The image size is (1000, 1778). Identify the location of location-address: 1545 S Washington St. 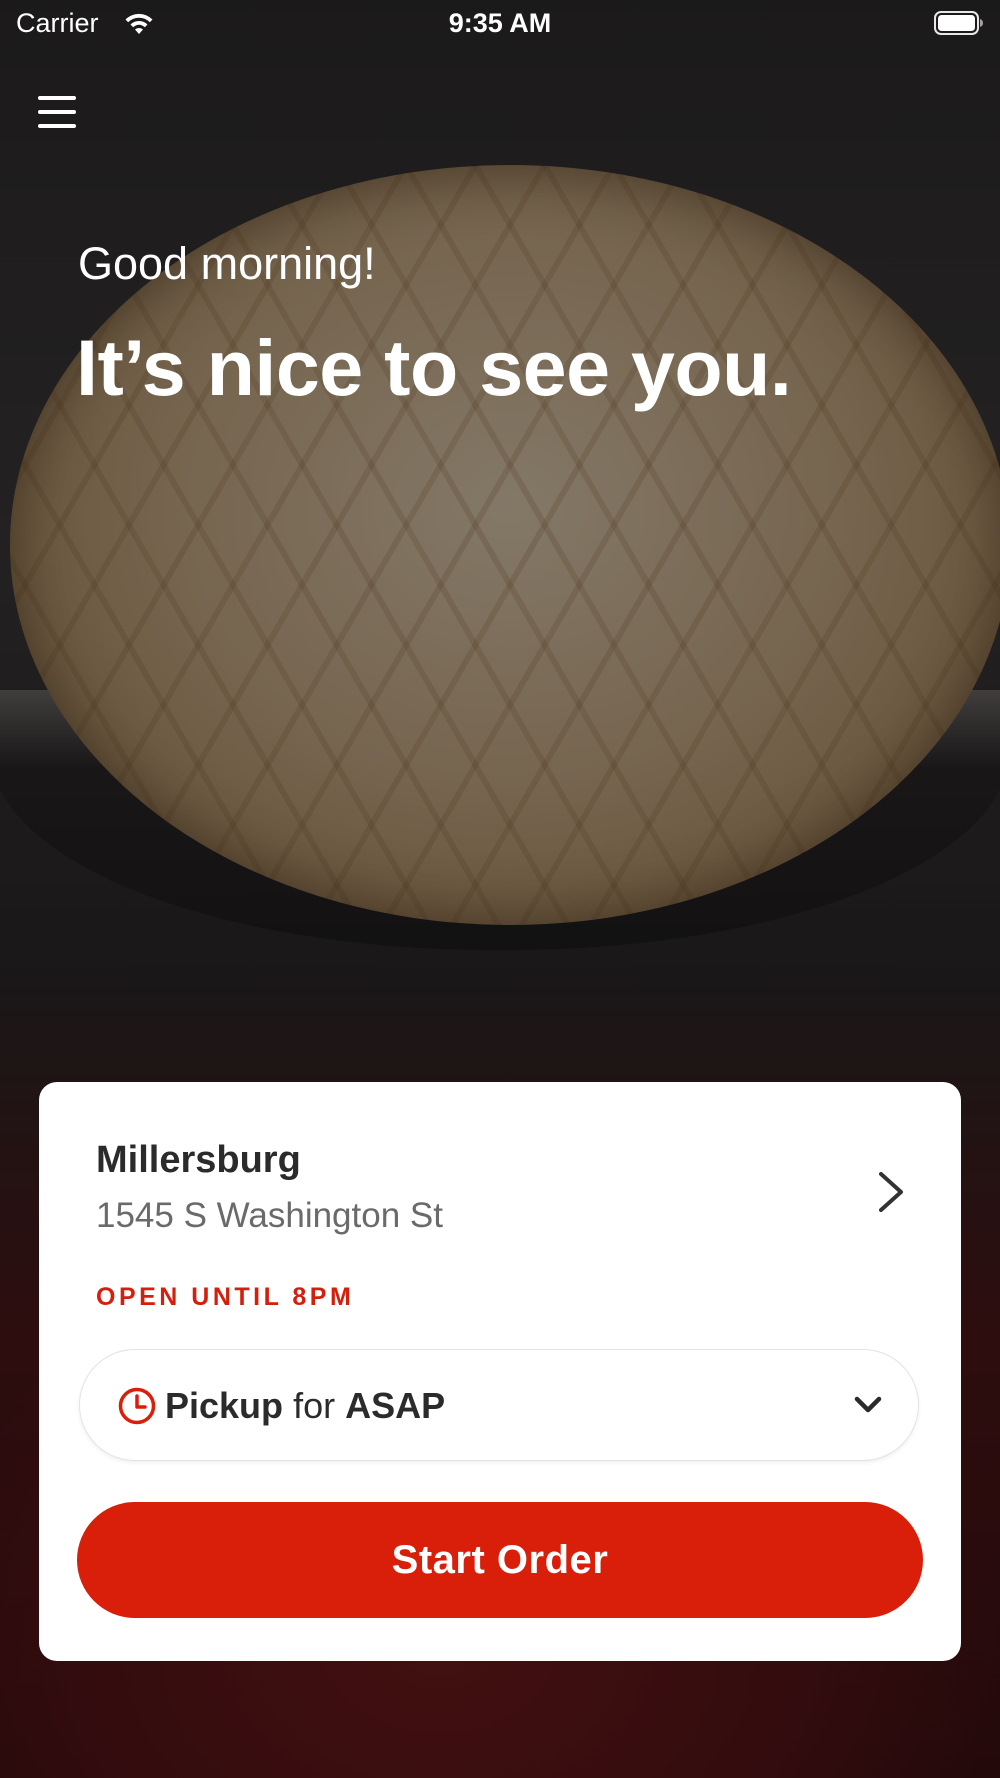
(269, 1215).